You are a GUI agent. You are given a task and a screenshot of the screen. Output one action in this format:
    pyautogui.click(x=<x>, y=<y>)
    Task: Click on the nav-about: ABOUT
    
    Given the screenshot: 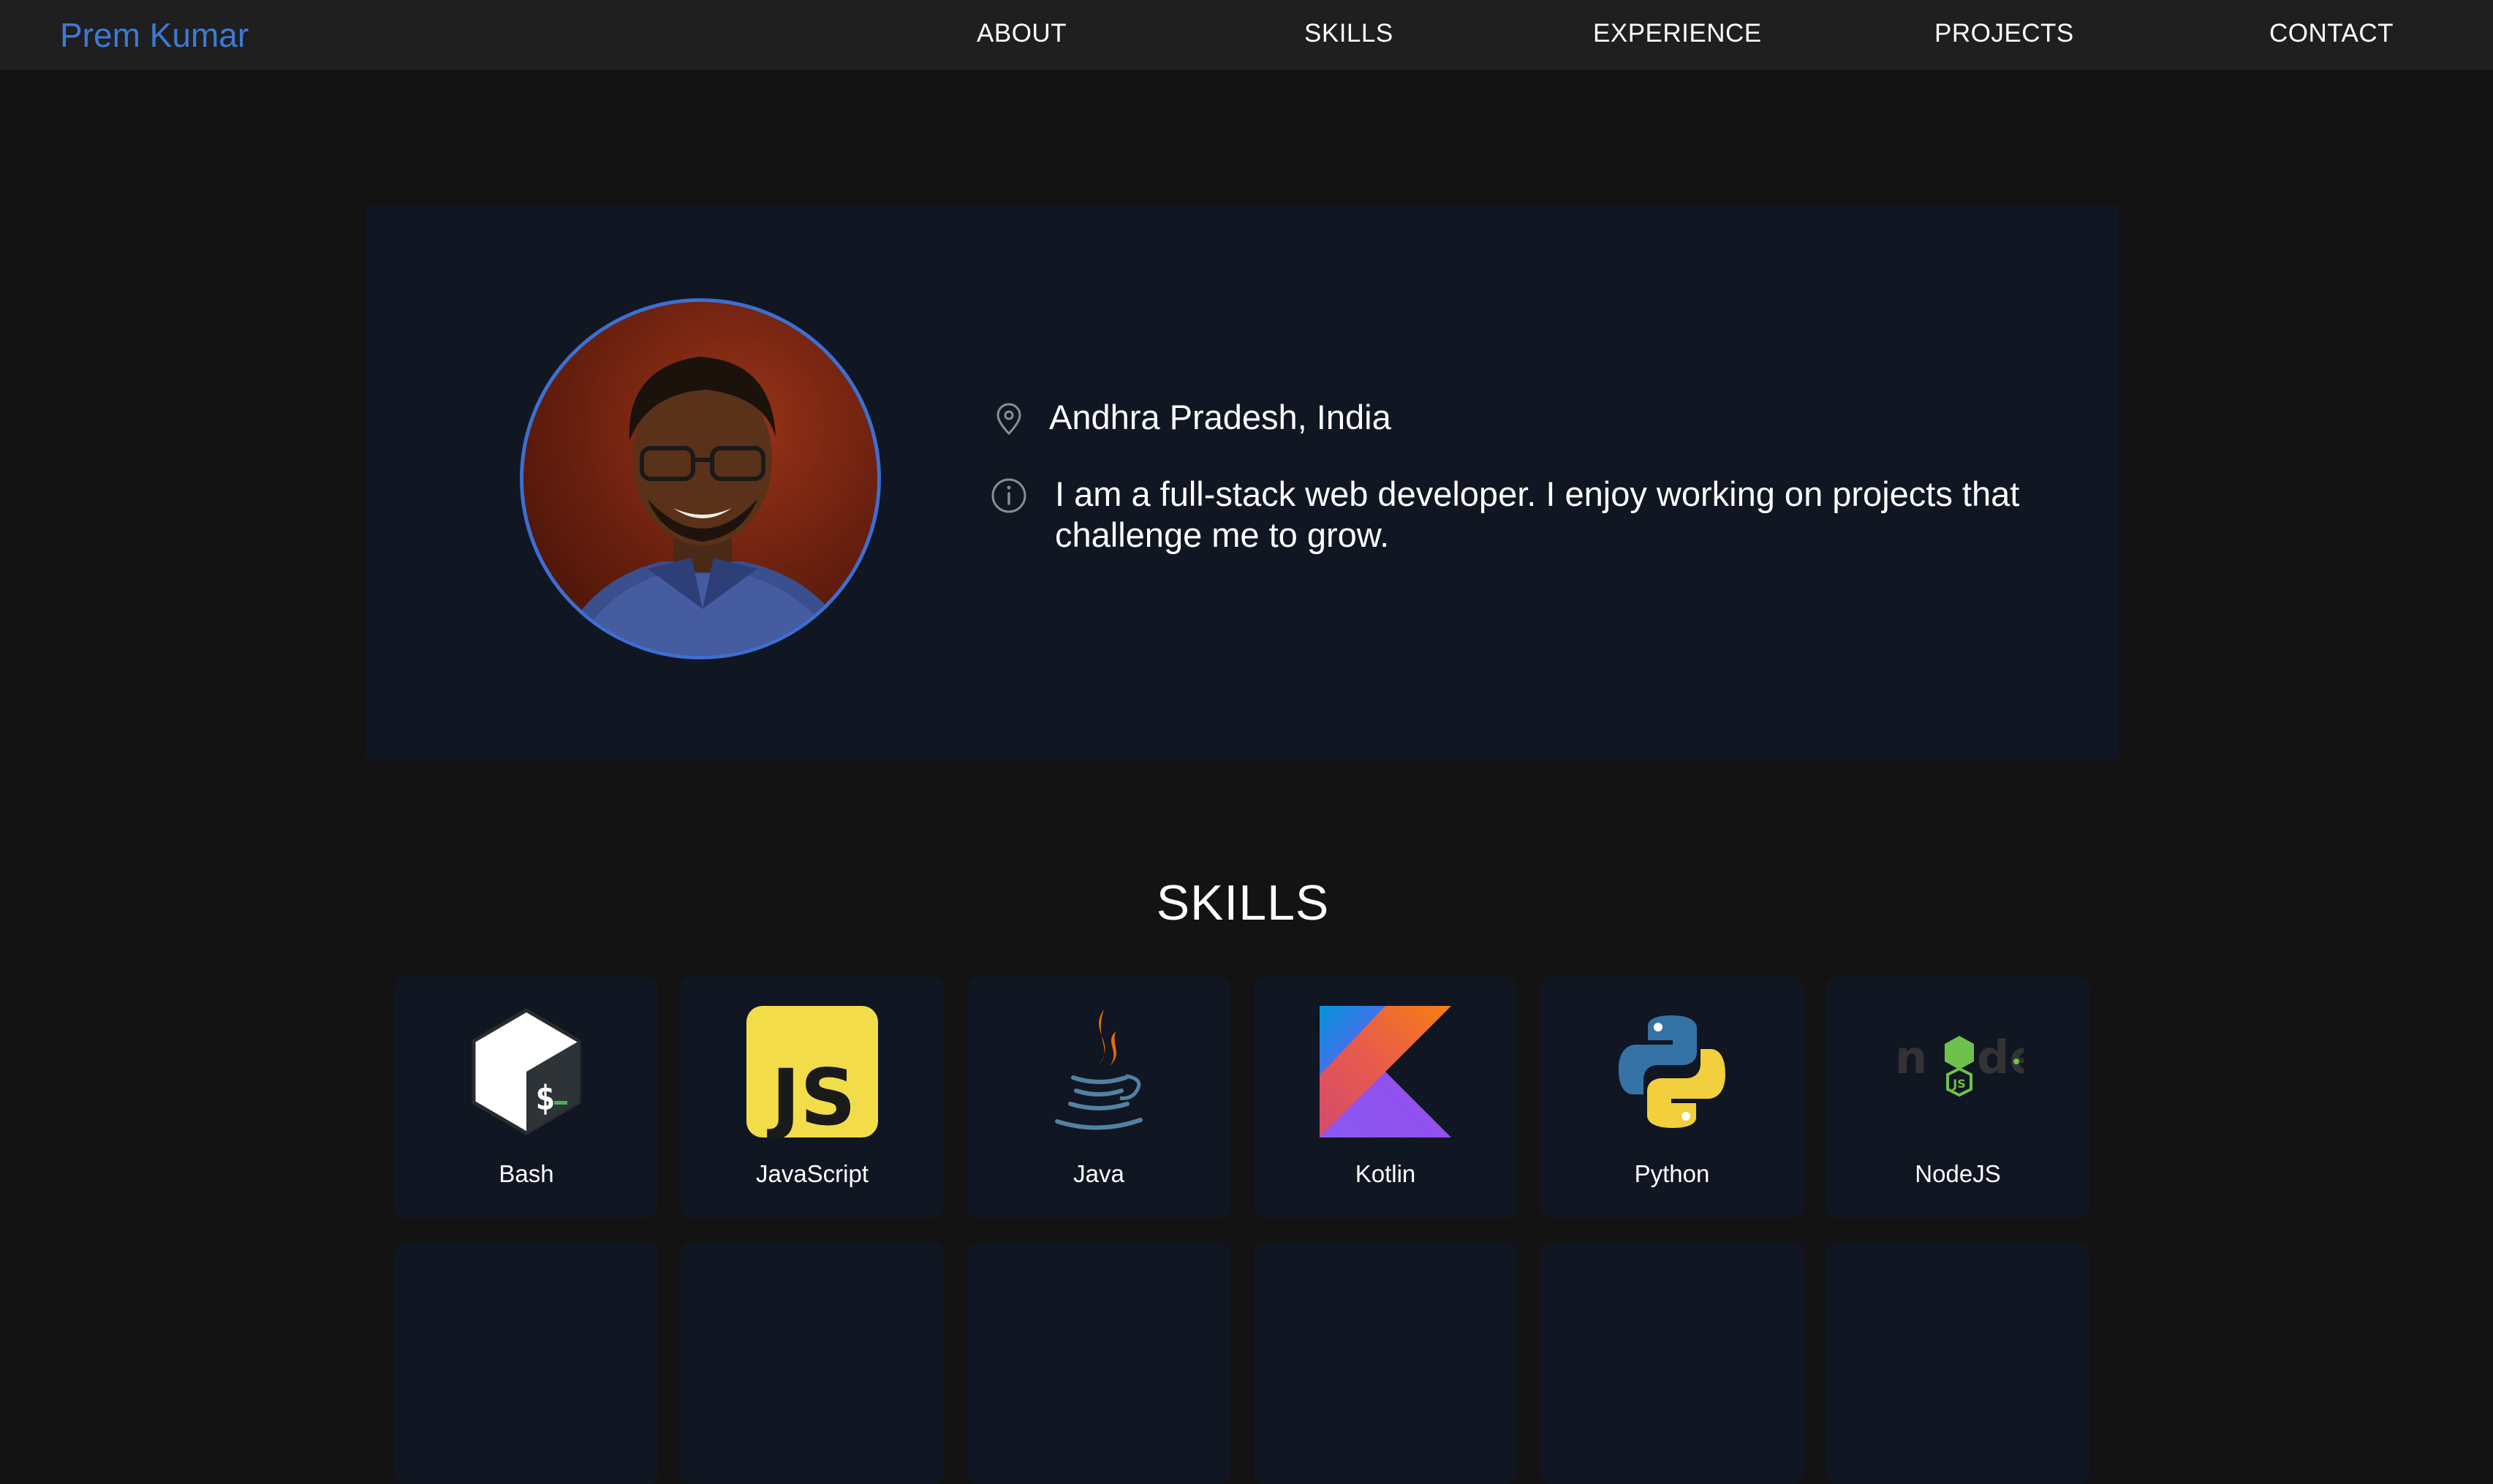 What is the action you would take?
    pyautogui.click(x=1022, y=34)
    